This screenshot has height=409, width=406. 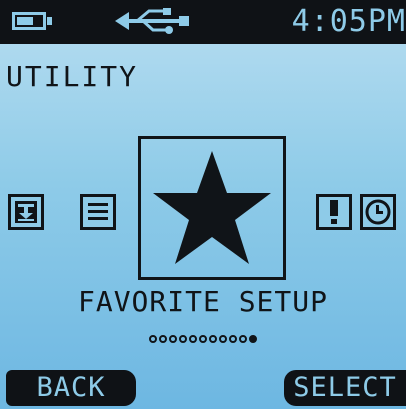 I want to click on clock-time: 4:05PM, so click(x=348, y=21).